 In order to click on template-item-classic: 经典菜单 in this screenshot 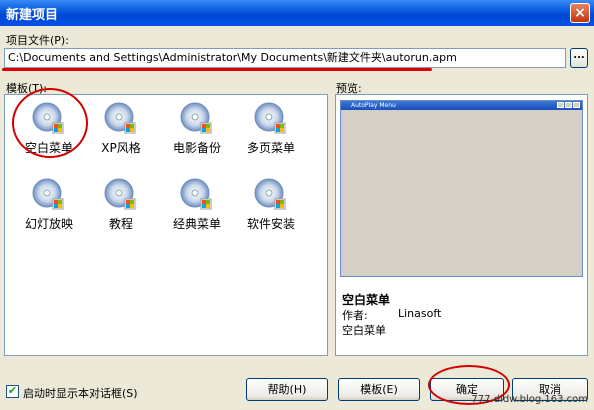, I will do `click(197, 204)`.